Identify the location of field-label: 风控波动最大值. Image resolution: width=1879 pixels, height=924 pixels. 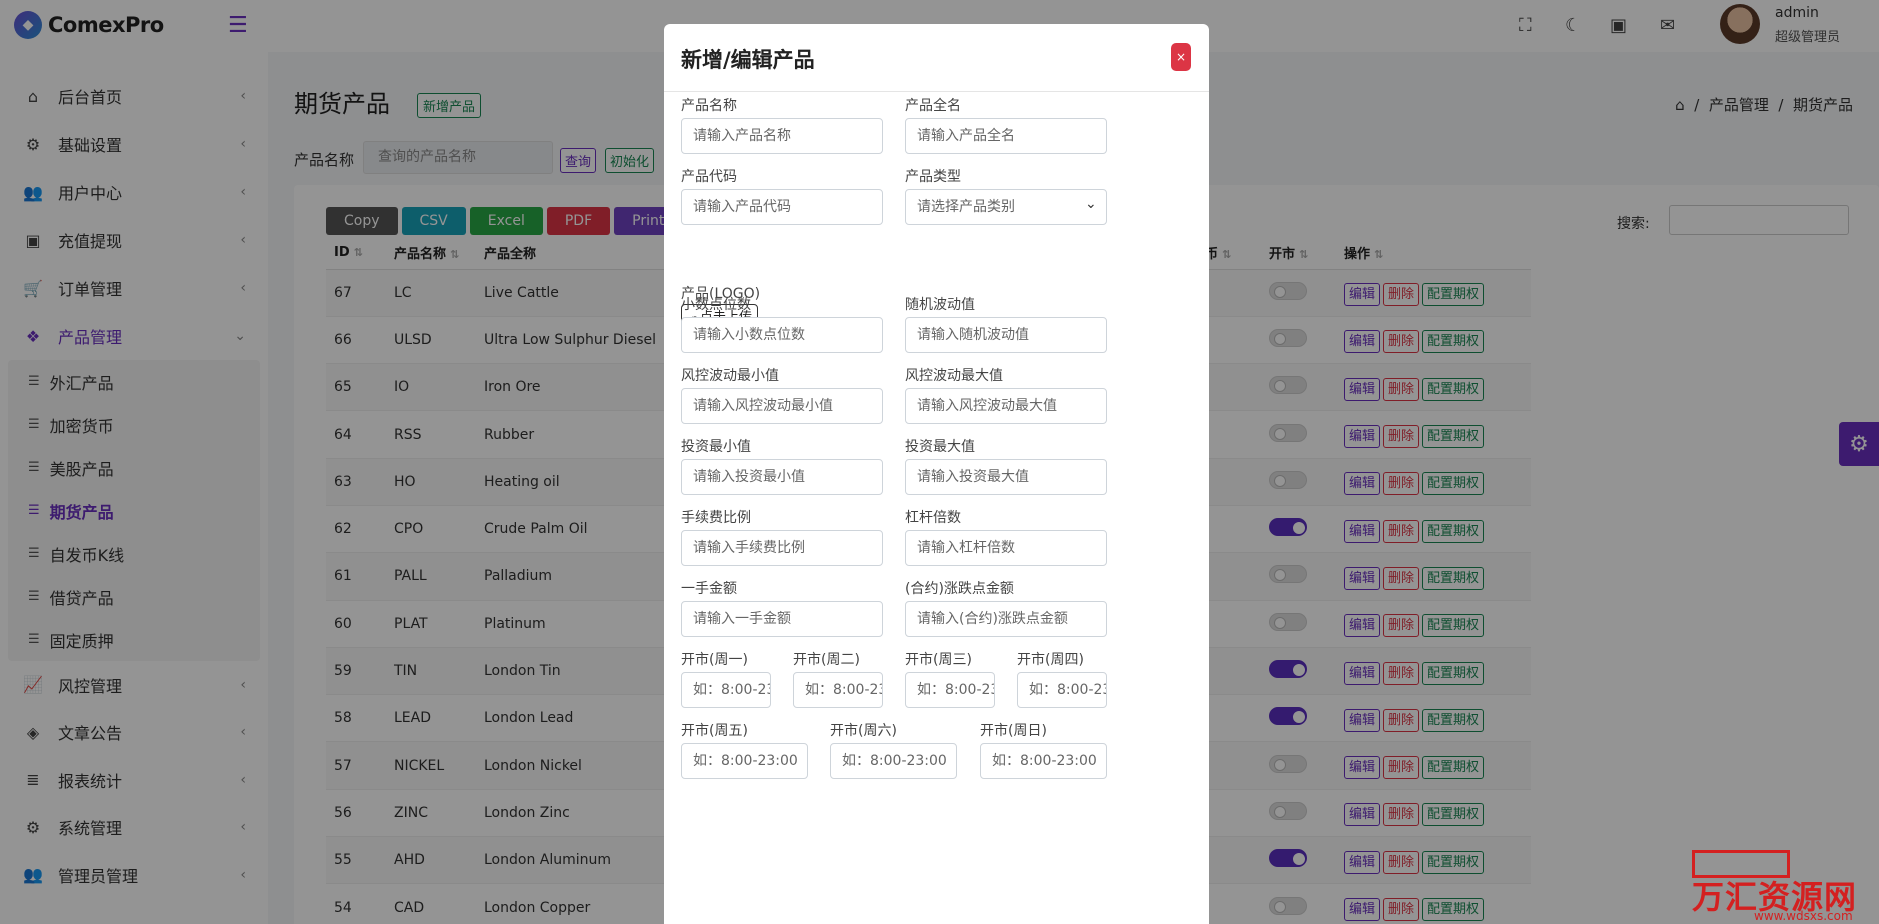
(954, 376).